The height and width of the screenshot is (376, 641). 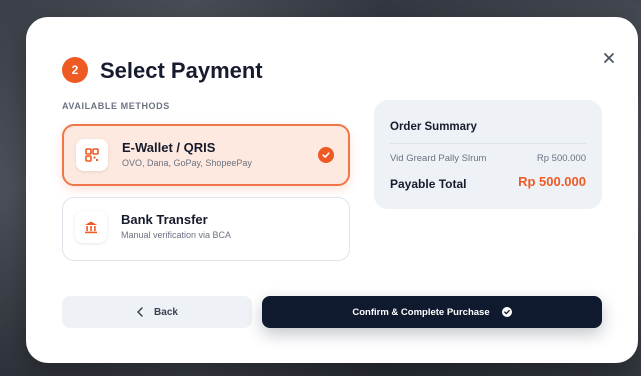 What do you see at coordinates (116, 106) in the screenshot?
I see `section-label: AVAILABLE METHODS` at bounding box center [116, 106].